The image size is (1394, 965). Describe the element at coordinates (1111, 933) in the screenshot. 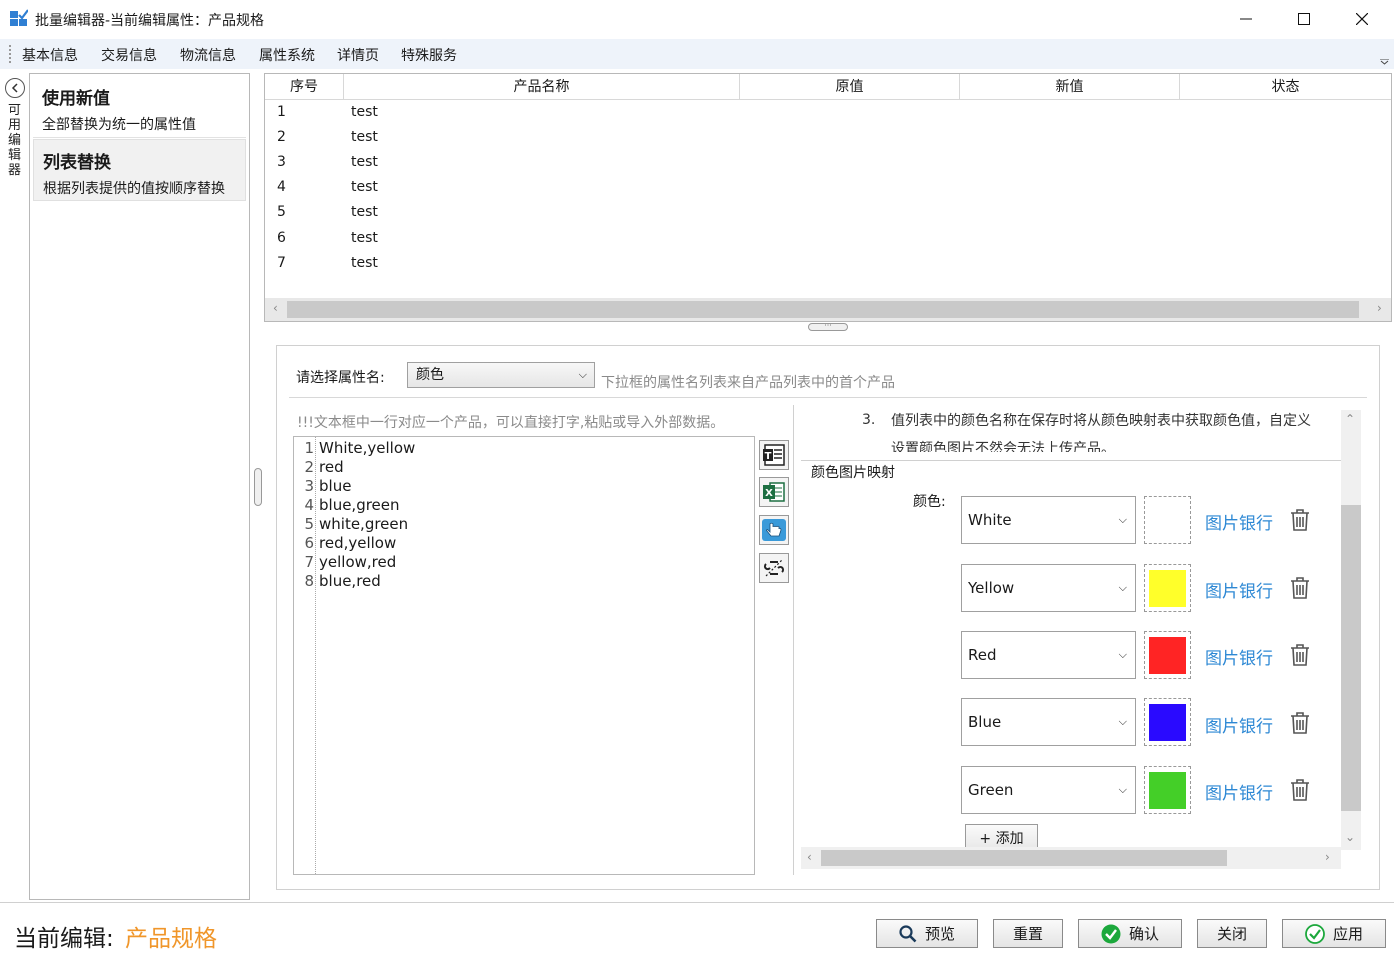

I see `check-circle-icon` at that location.